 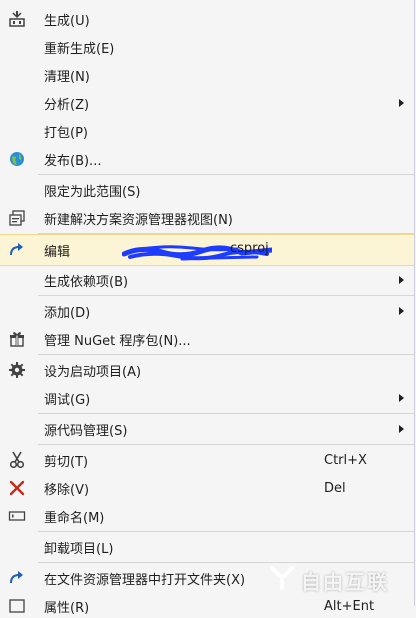 I want to click on menu-item-new-solution-explorer-view: 新建解决方案资源管理器视图(N), so click(x=207, y=218).